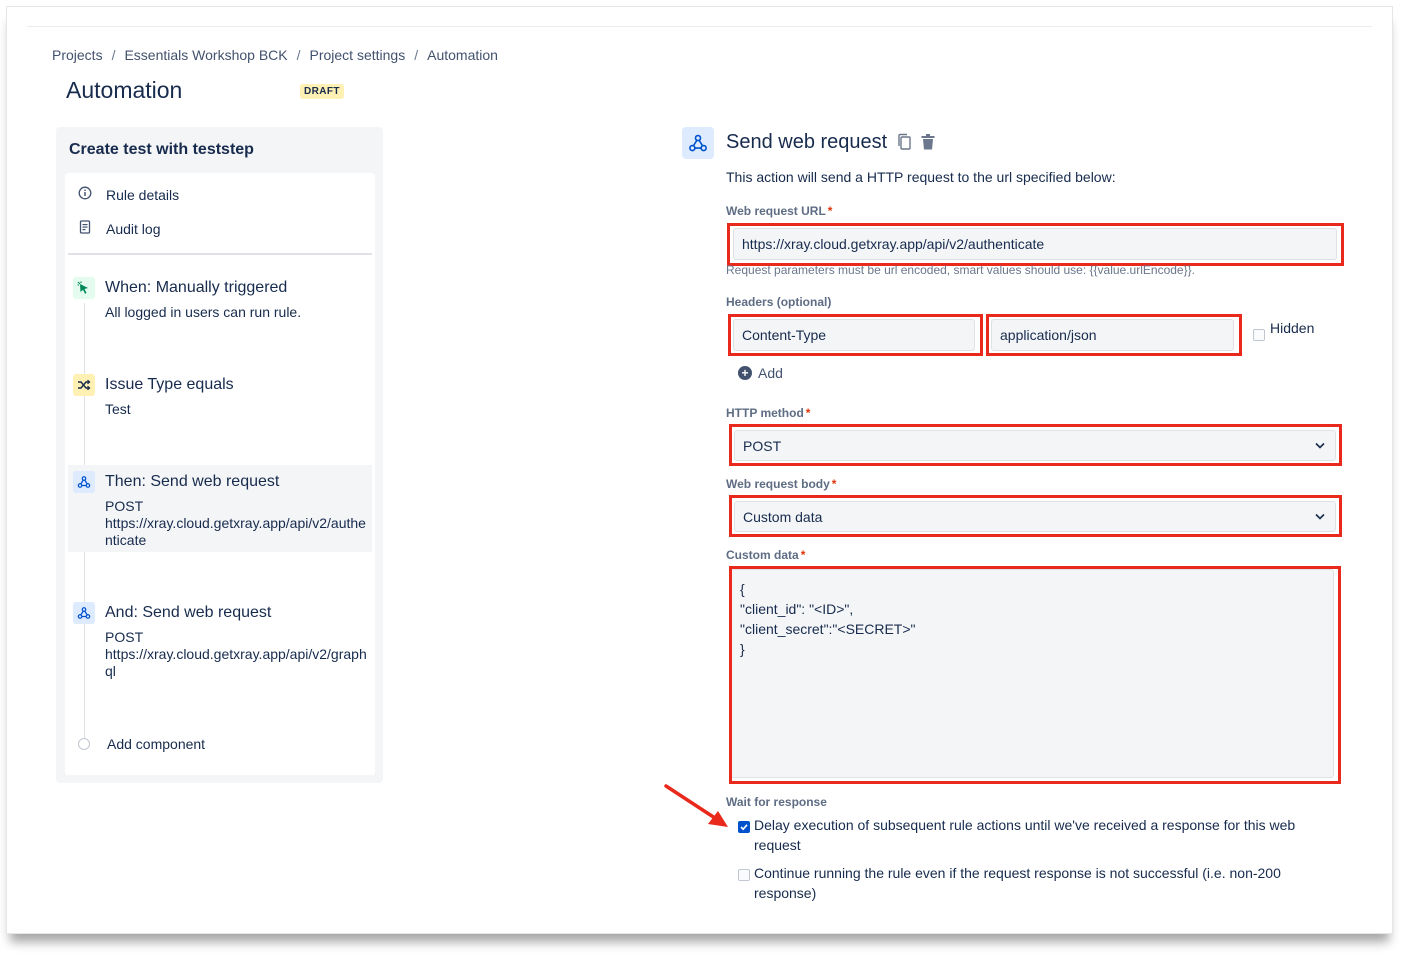 The image size is (1405, 962). Describe the element at coordinates (779, 302) in the screenshot. I see `headers-label: Headers (optional)` at that location.